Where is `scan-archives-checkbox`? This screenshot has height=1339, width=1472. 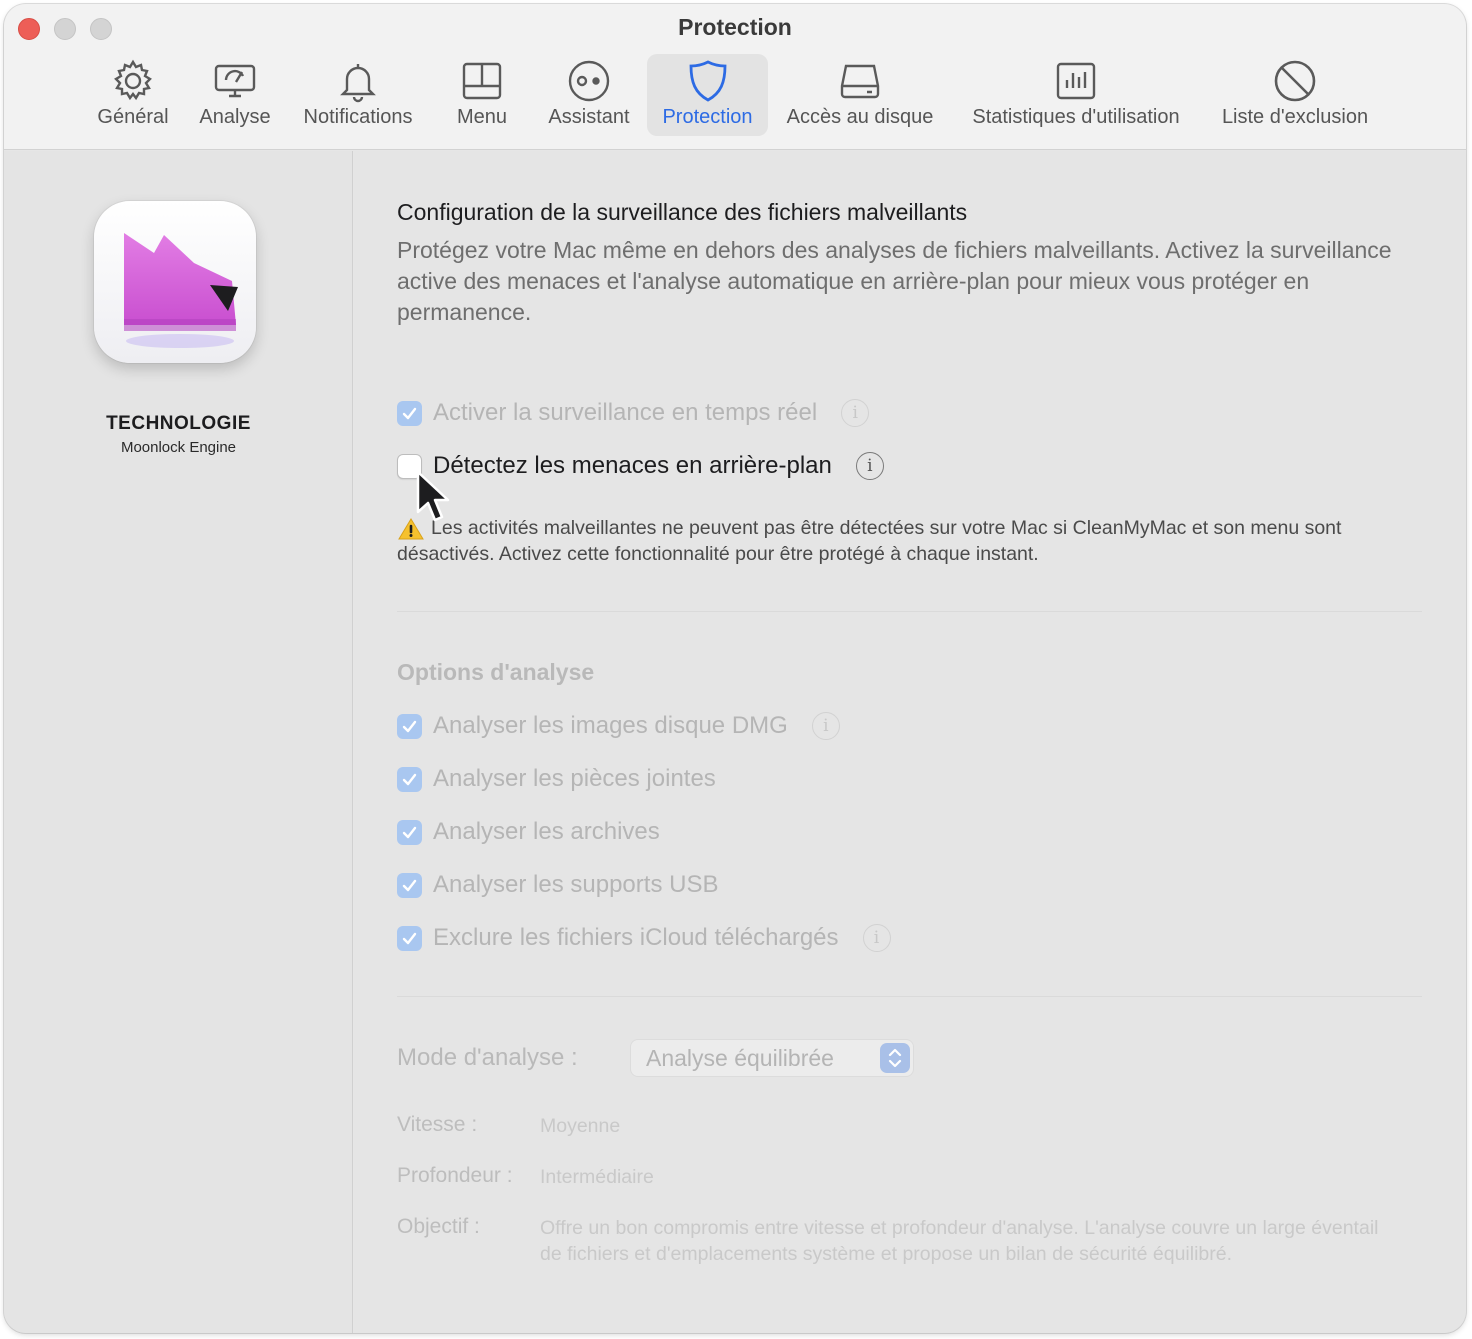
scan-archives-checkbox is located at coordinates (409, 832).